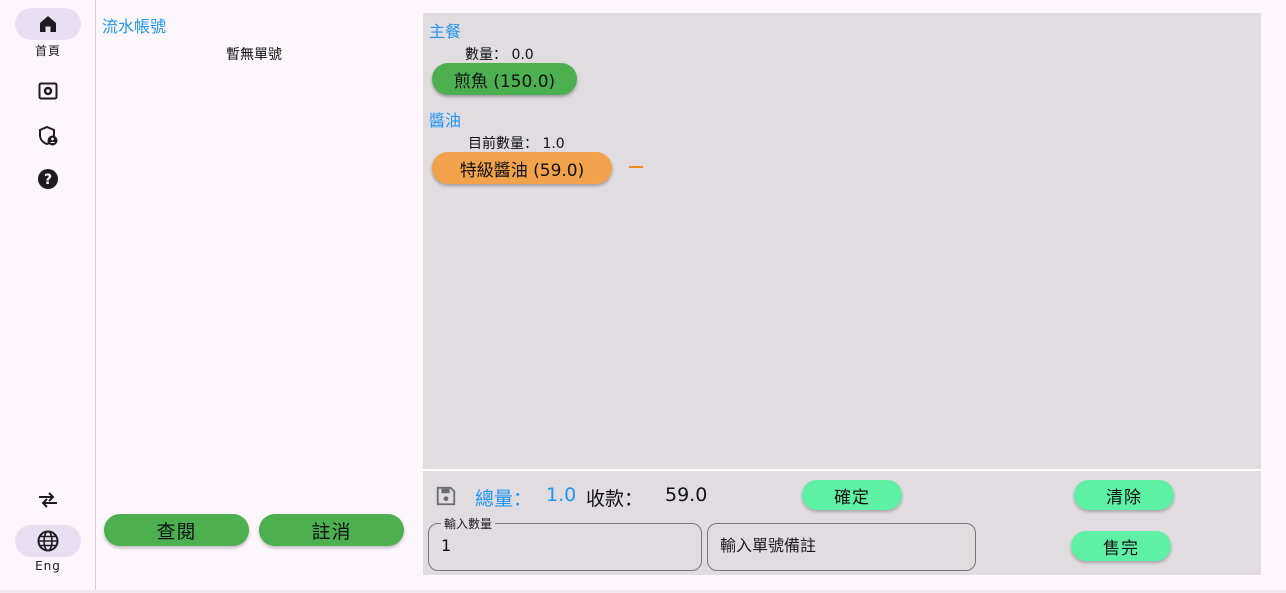  Describe the element at coordinates (561, 495) in the screenshot. I see `total-value: 1.0` at that location.